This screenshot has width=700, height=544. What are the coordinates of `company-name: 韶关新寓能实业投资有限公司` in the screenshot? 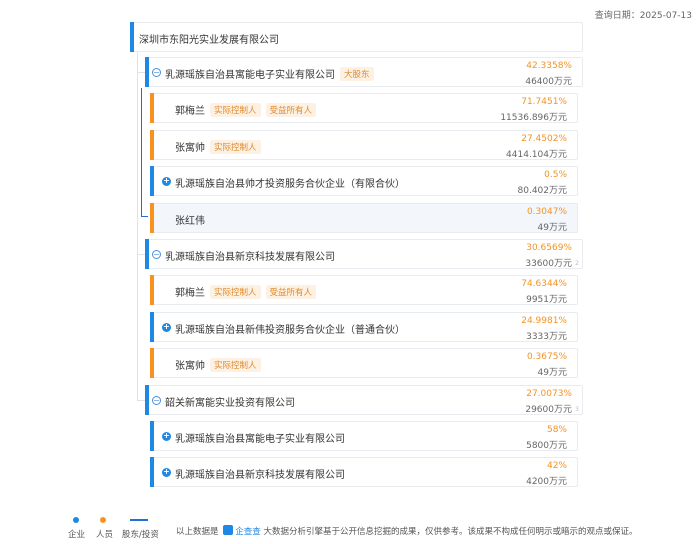 It's located at (230, 403).